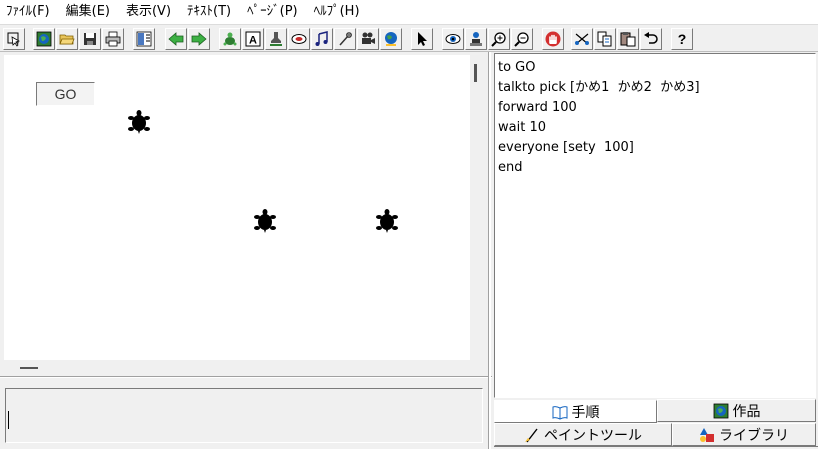 This screenshot has width=818, height=449. I want to click on tab-procedures-label: 手順, so click(585, 412).